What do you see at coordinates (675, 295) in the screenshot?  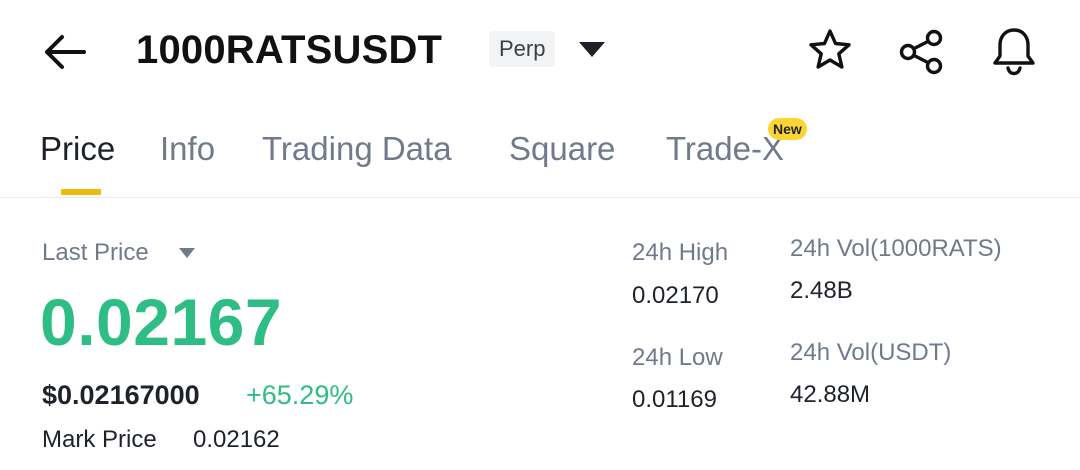 I see `high-24h-value: 0.02170` at bounding box center [675, 295].